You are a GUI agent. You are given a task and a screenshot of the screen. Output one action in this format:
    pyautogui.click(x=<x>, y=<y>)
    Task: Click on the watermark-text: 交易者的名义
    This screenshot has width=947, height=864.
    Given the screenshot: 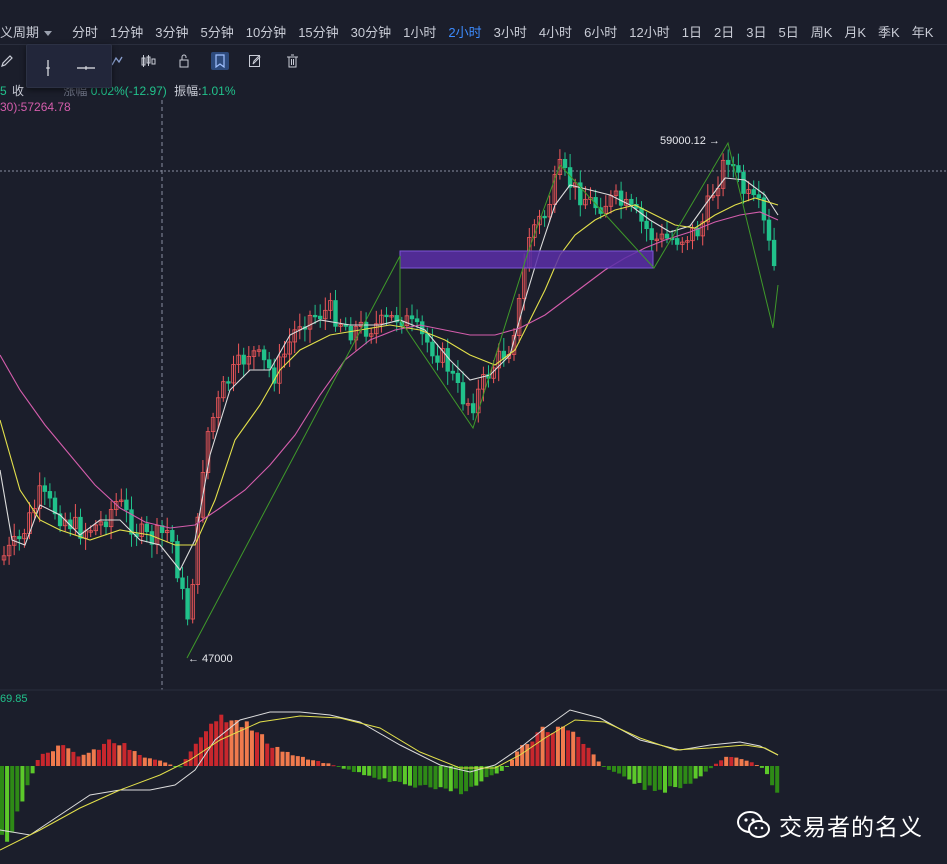 What is the action you would take?
    pyautogui.click(x=851, y=827)
    